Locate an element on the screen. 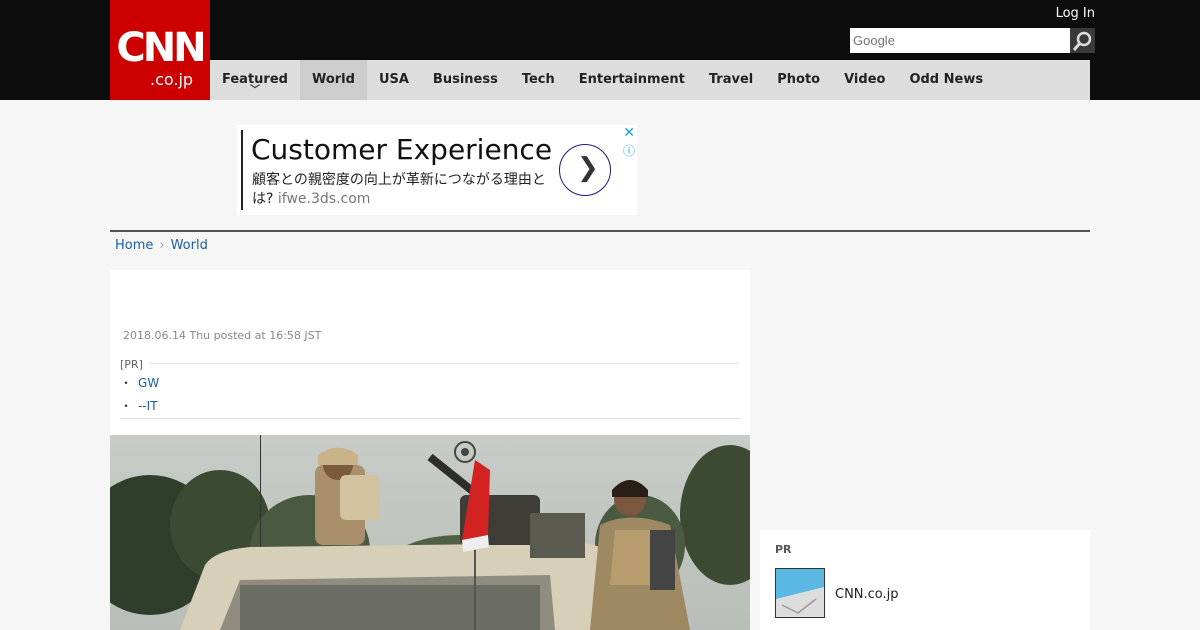  breadcrumb-home: Home is located at coordinates (134, 245).